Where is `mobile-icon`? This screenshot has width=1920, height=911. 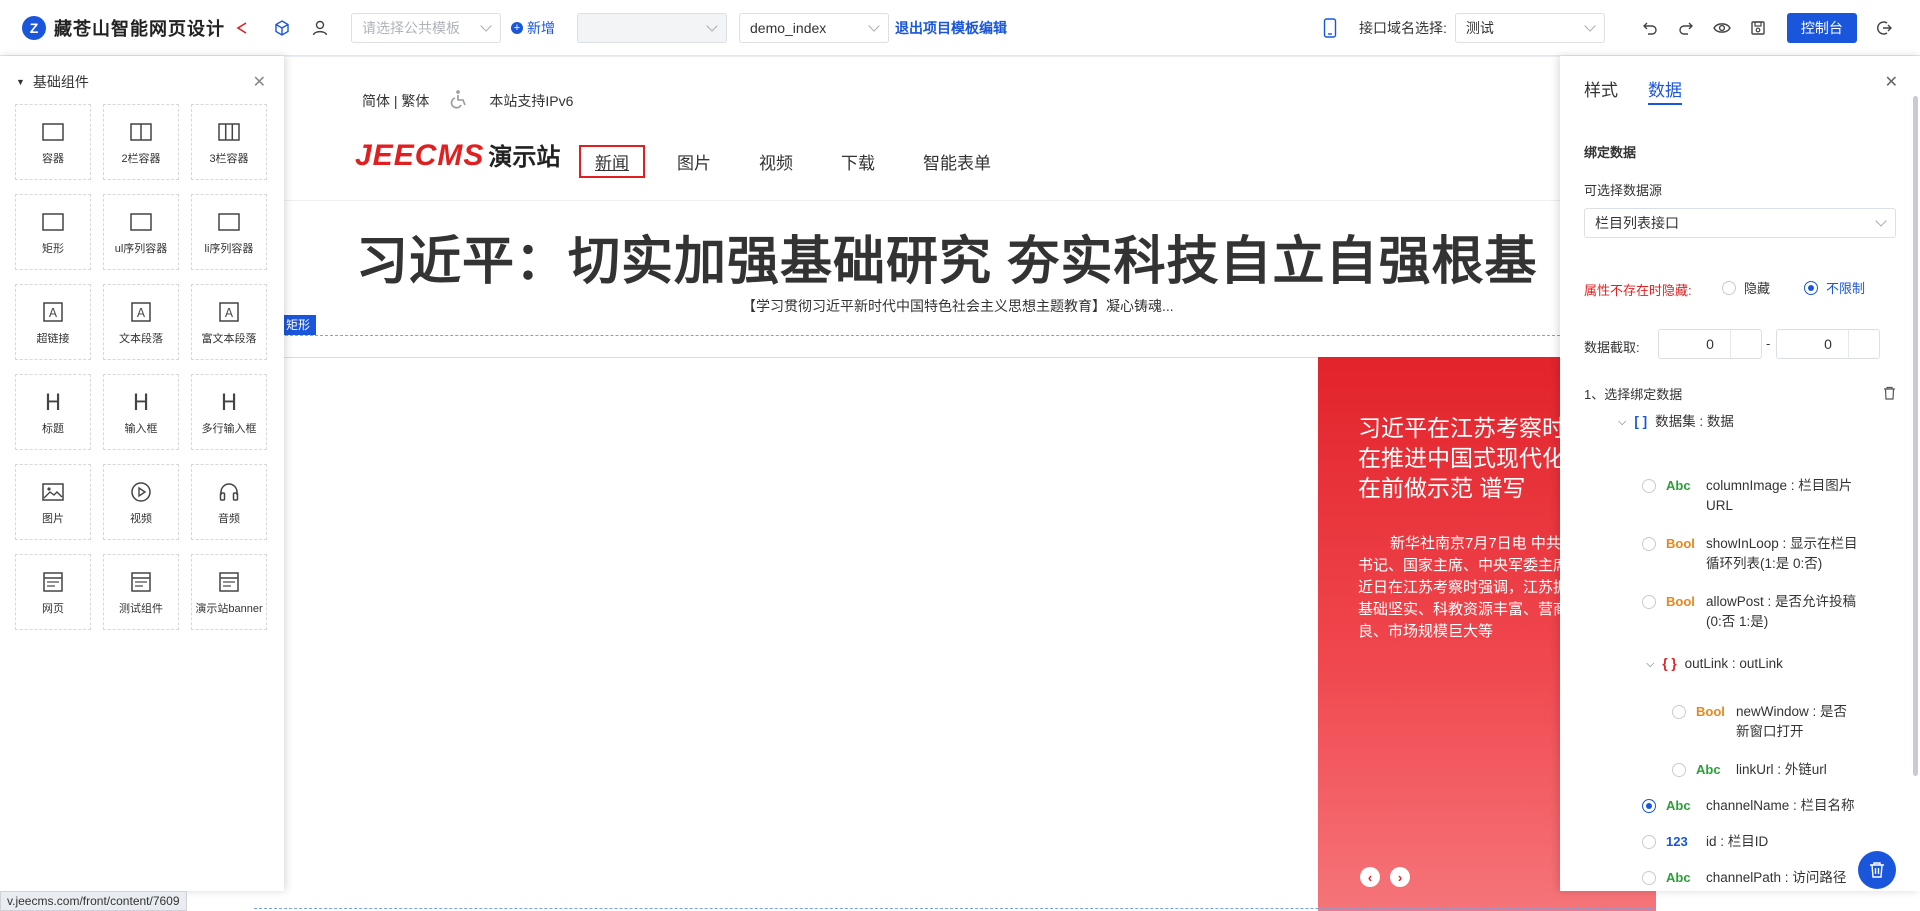
mobile-icon is located at coordinates (1330, 28).